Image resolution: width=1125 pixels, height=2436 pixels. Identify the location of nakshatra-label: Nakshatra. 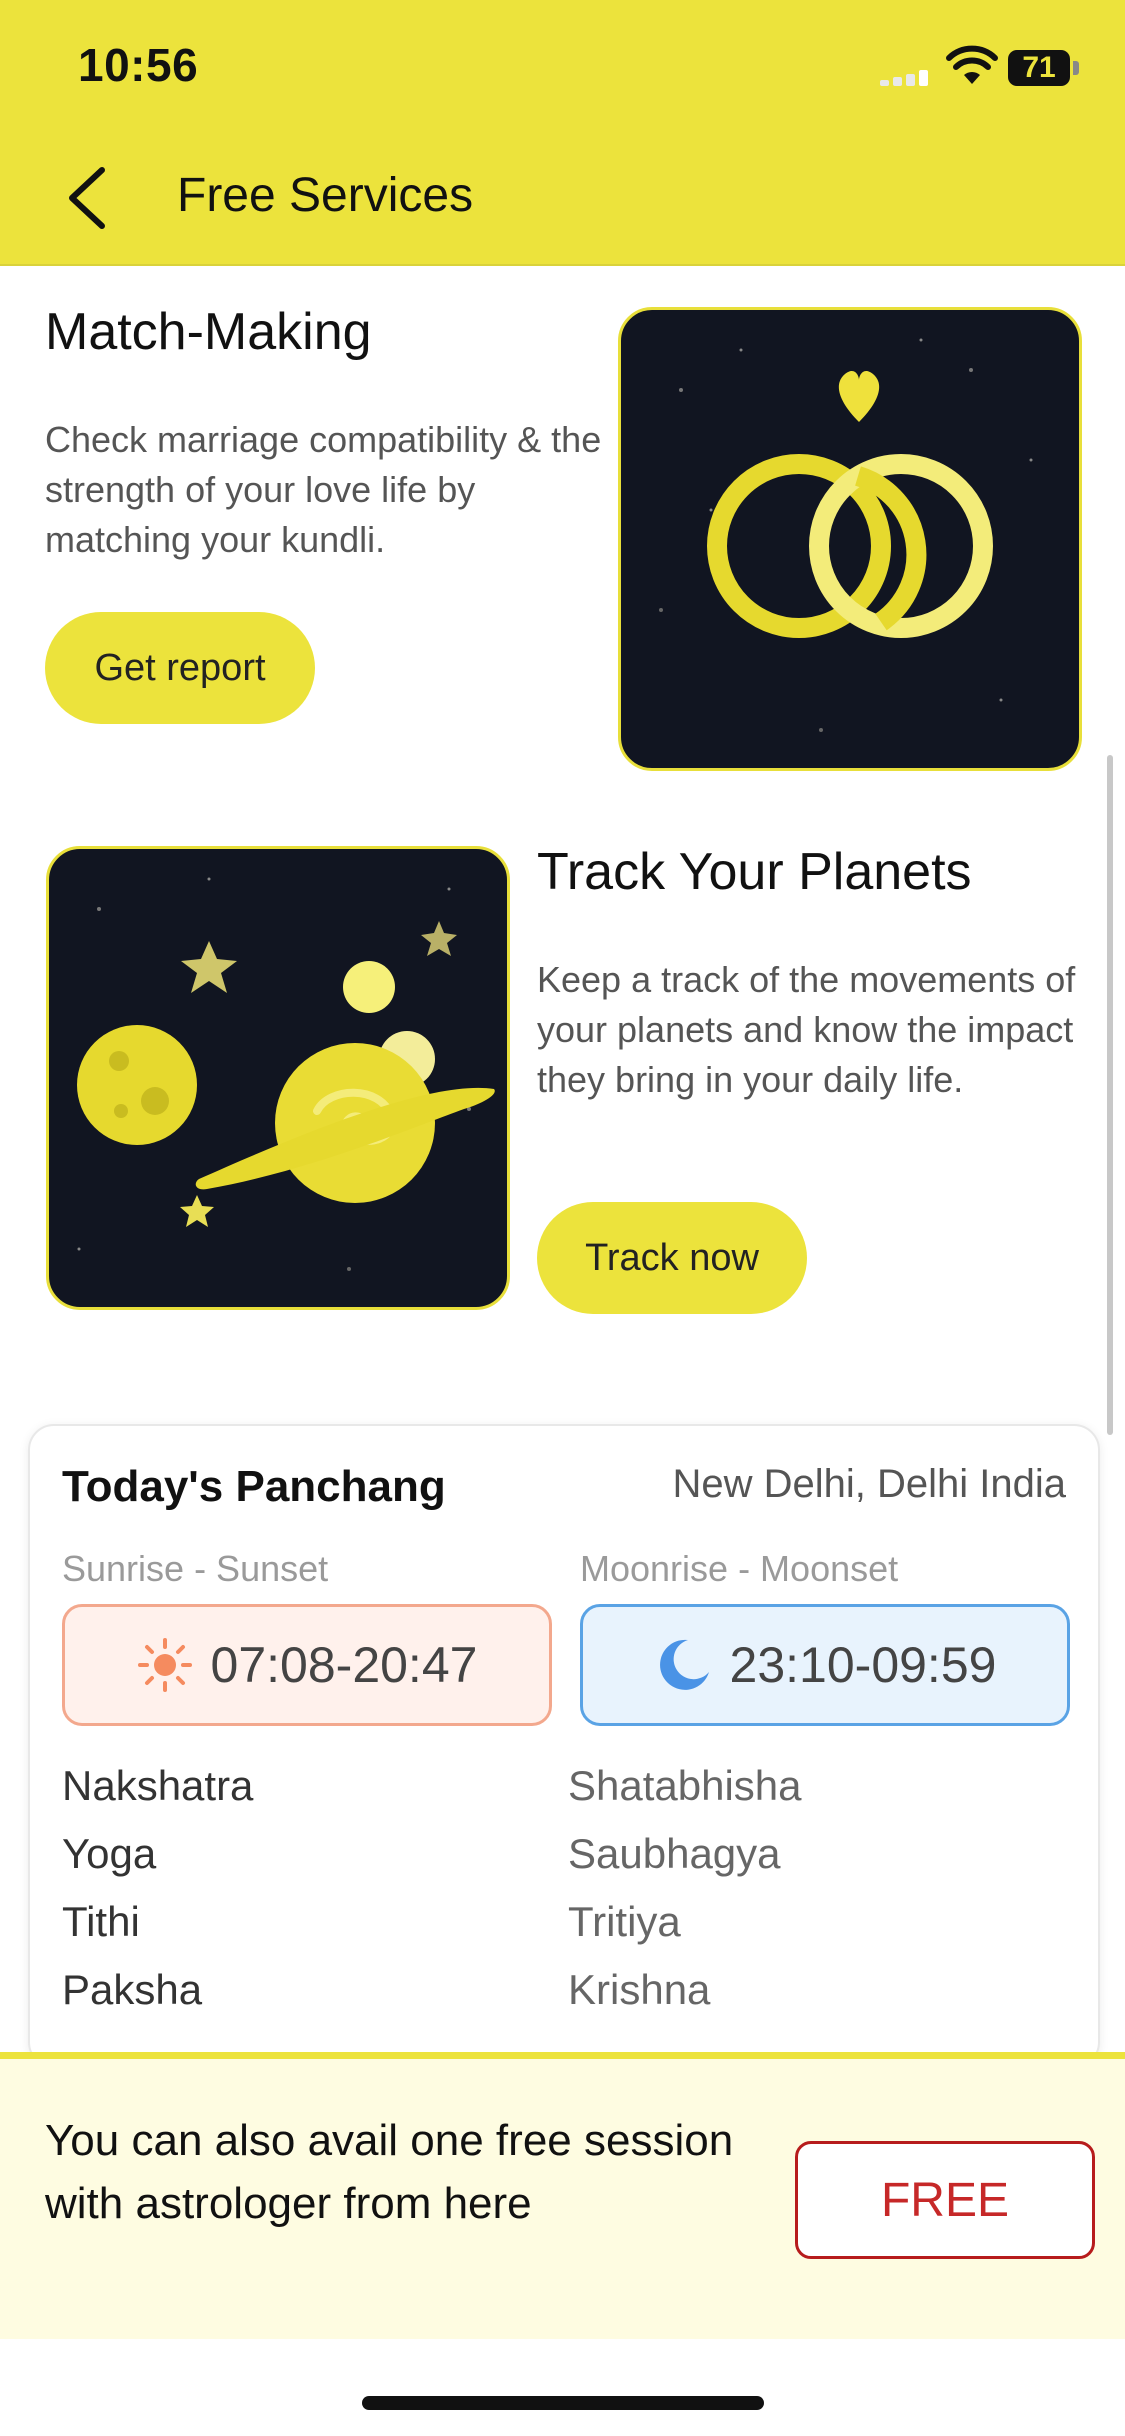
(158, 1785).